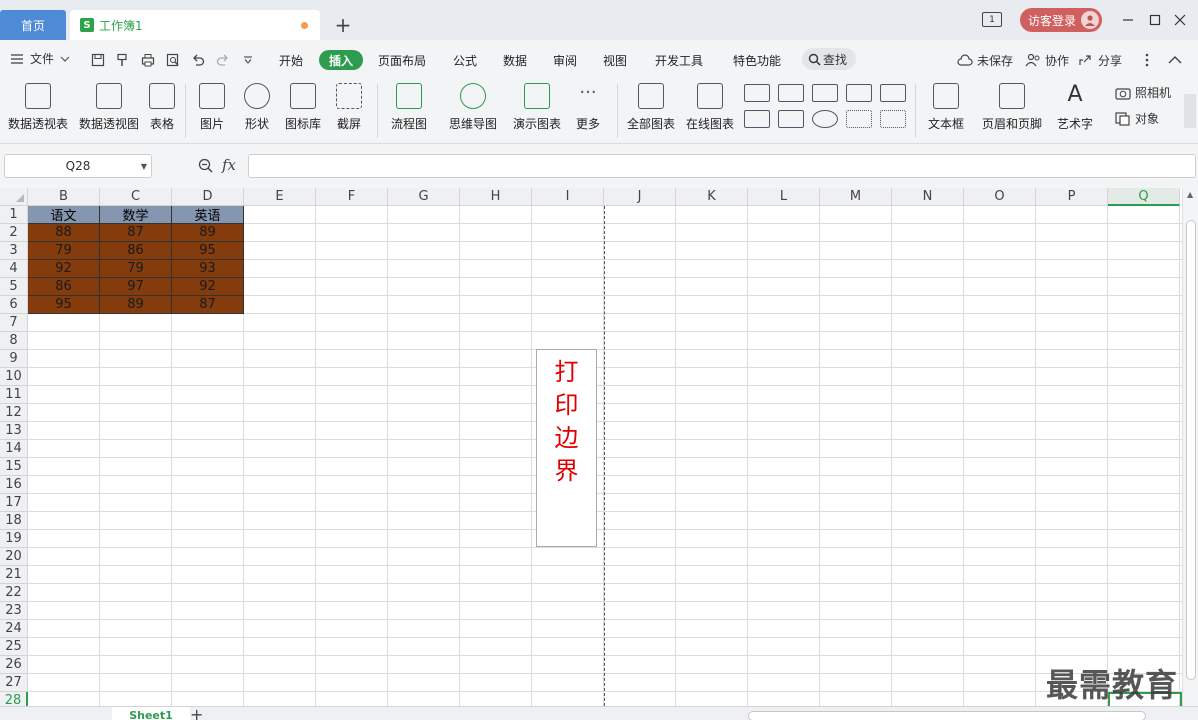  What do you see at coordinates (1155, 20) in the screenshot?
I see `maximize-icon` at bounding box center [1155, 20].